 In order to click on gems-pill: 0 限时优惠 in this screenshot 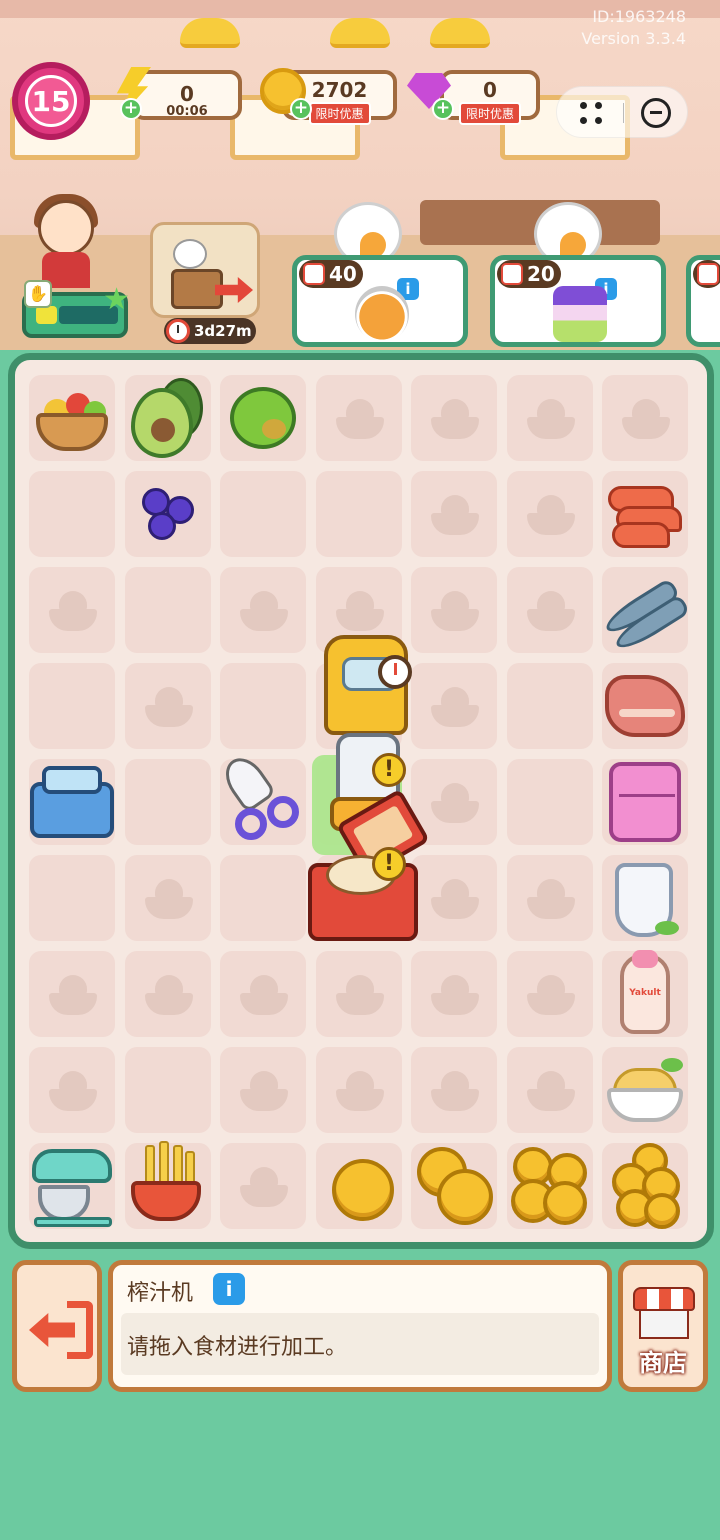, I will do `click(490, 97)`.